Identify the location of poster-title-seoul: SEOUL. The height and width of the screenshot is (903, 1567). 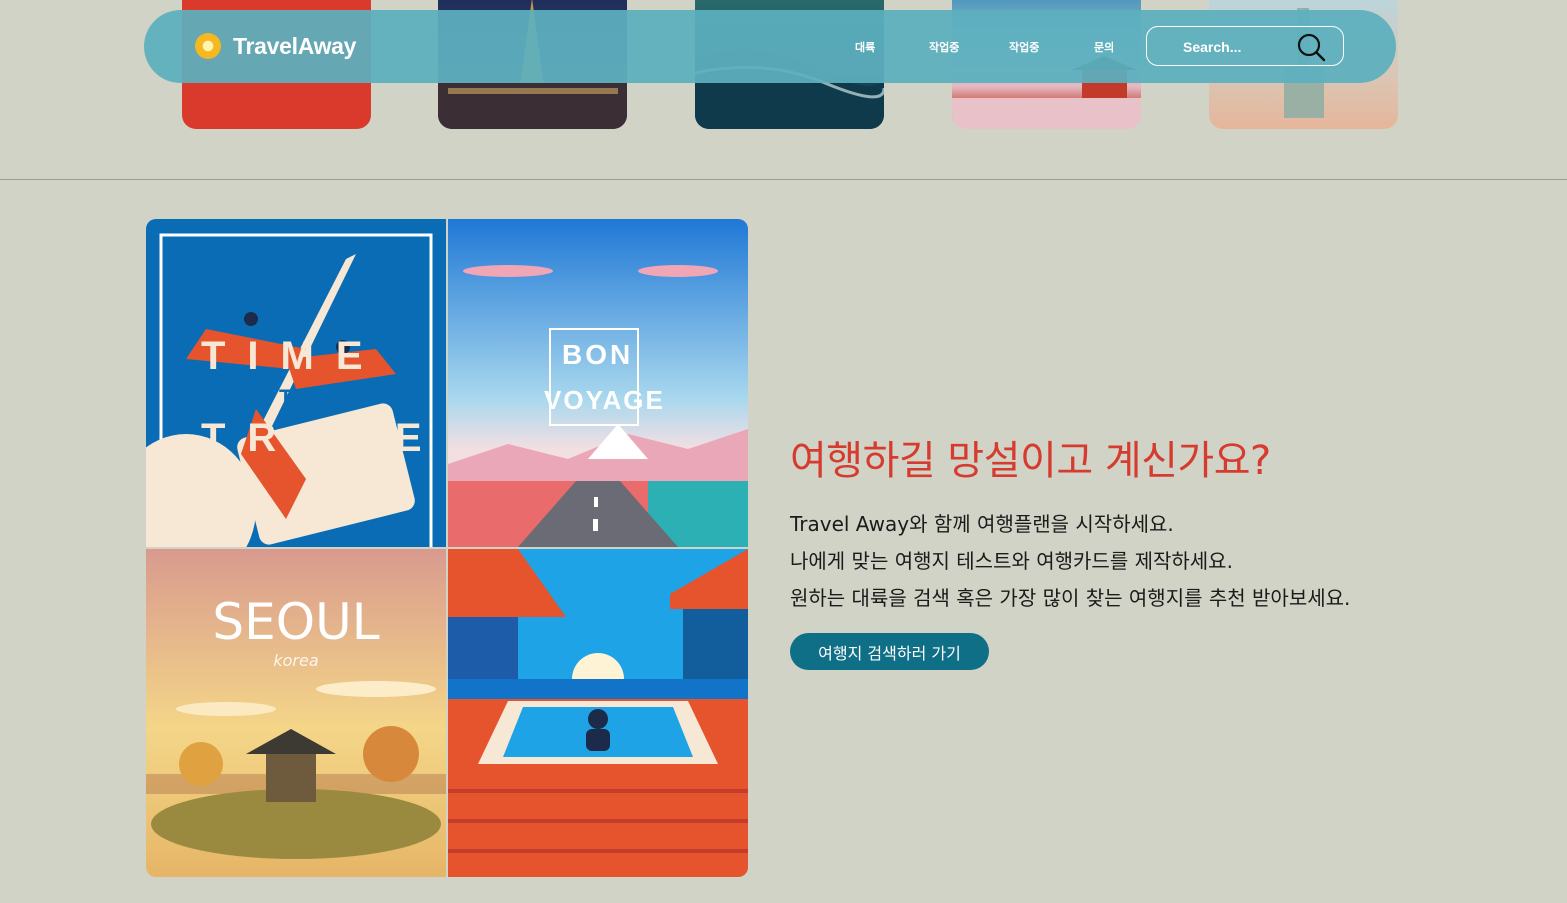
(295, 622).